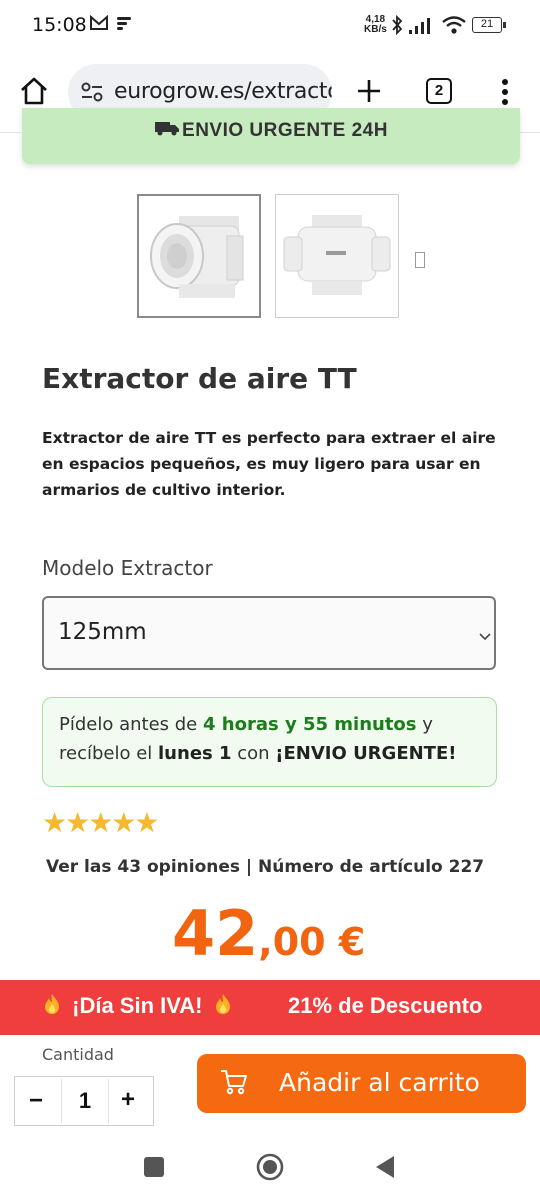 This screenshot has height=1200, width=540. Describe the element at coordinates (504, 25) in the screenshot. I see `battery-tip` at that location.